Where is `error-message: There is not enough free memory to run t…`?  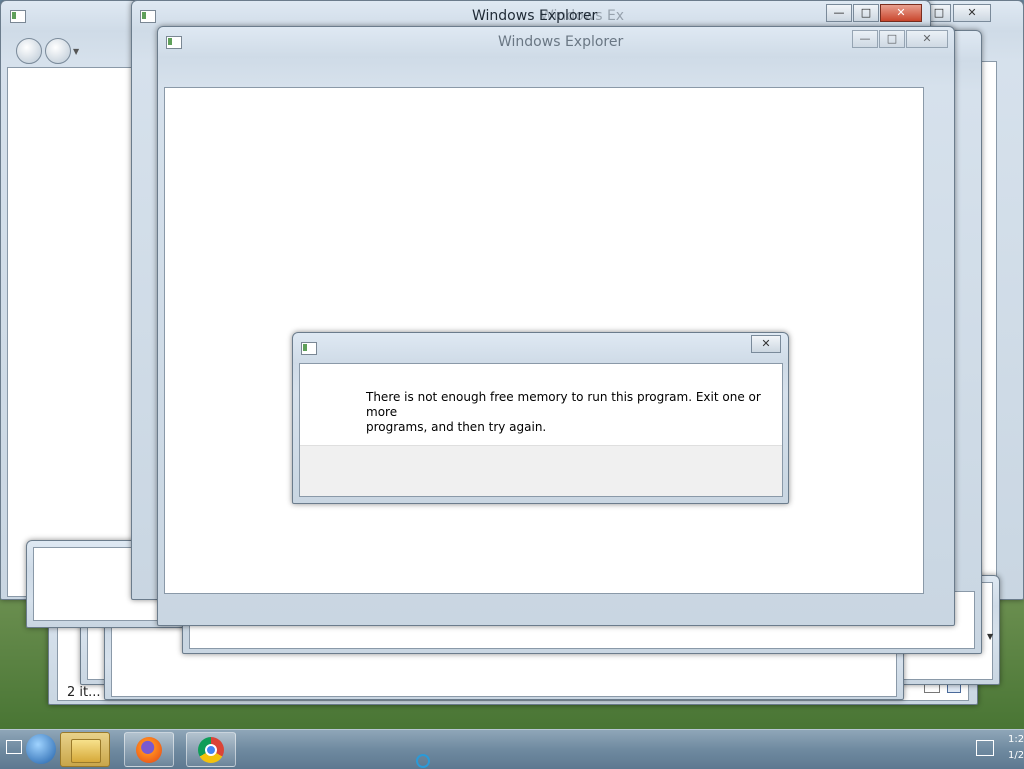 error-message: There is not enough free memory to run t… is located at coordinates (566, 412).